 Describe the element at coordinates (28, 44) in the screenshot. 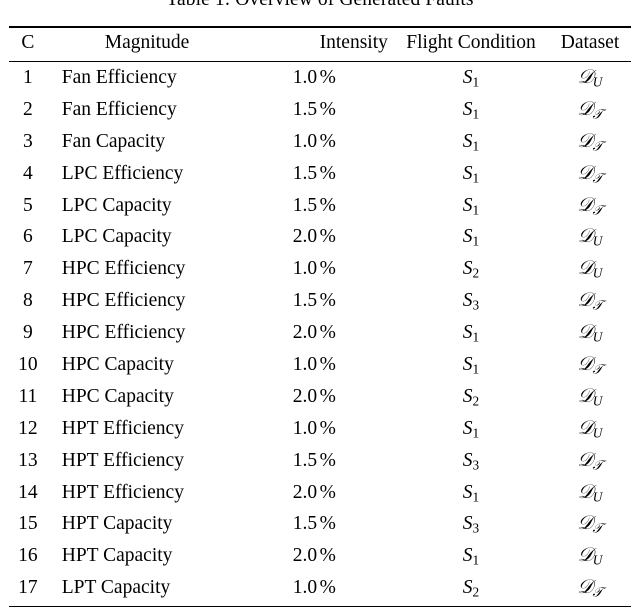

I see `column-header-c: C` at that location.